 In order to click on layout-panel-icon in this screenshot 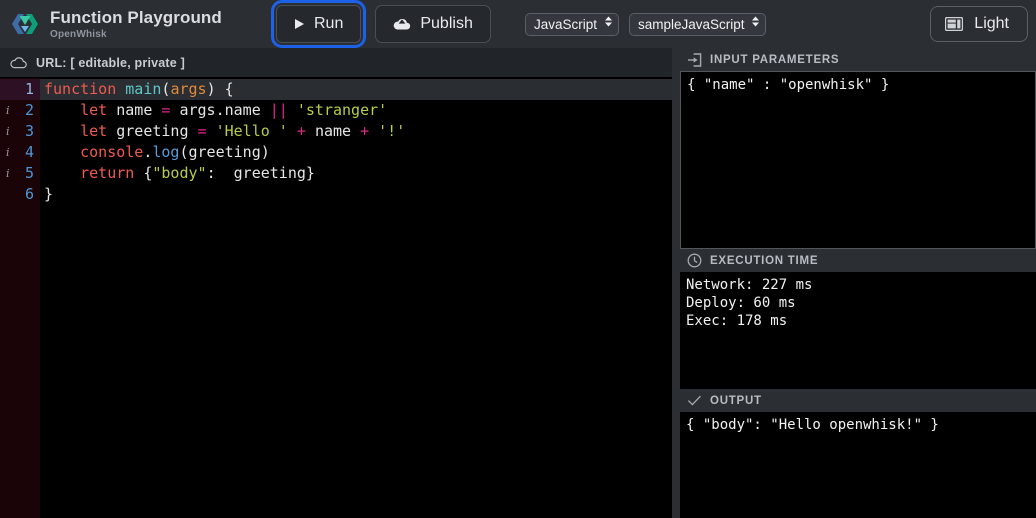, I will do `click(954, 24)`.